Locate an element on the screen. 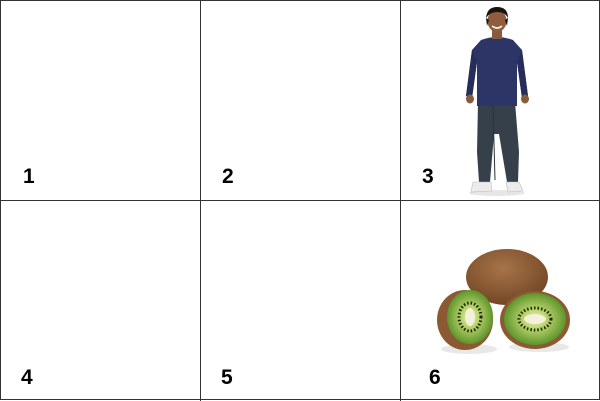 The width and height of the screenshot is (600, 401). cell-number-3: 3 is located at coordinates (428, 176).